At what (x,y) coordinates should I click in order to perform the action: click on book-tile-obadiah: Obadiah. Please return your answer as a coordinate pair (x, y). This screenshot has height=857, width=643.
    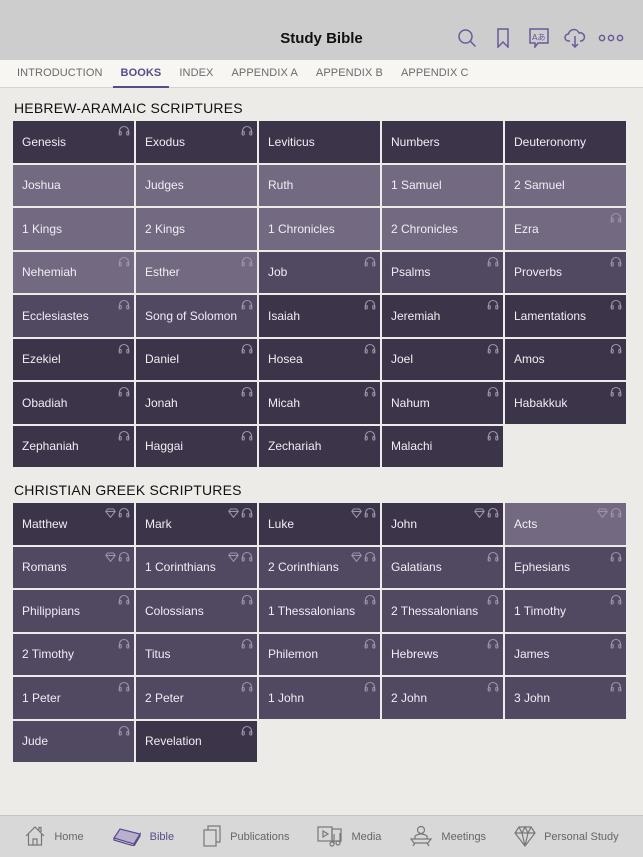
    Looking at the image, I should click on (73, 403).